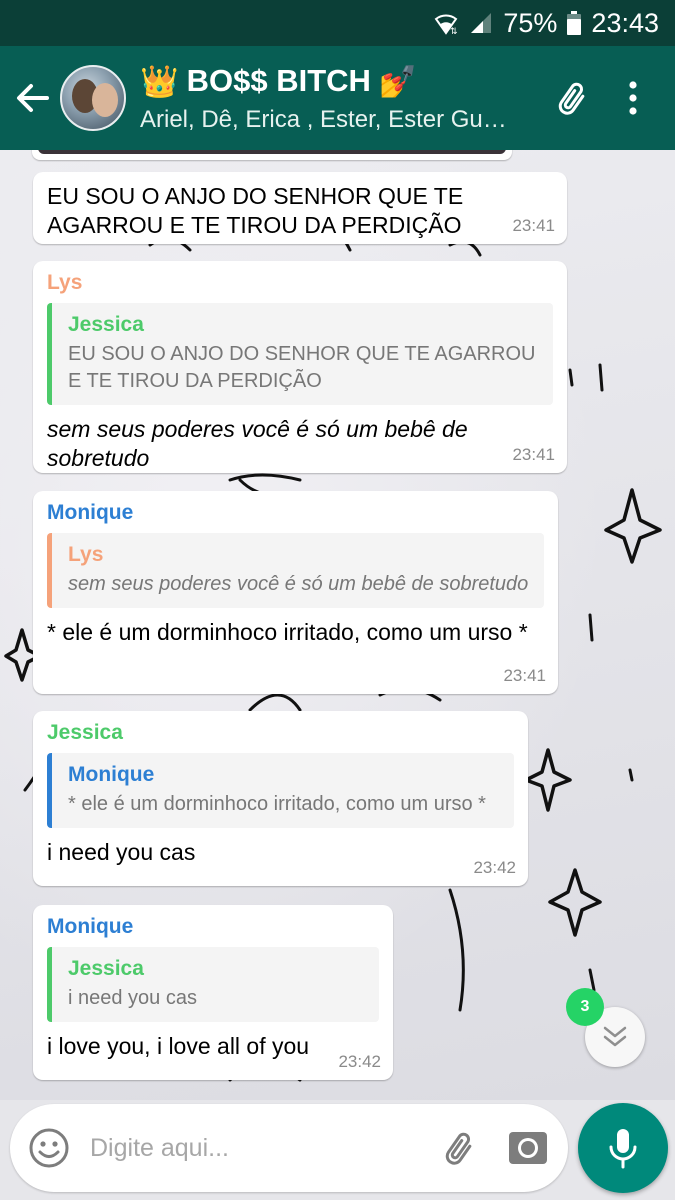 The image size is (675, 1200). What do you see at coordinates (159, 81) in the screenshot?
I see `crown-emoji: 👑` at bounding box center [159, 81].